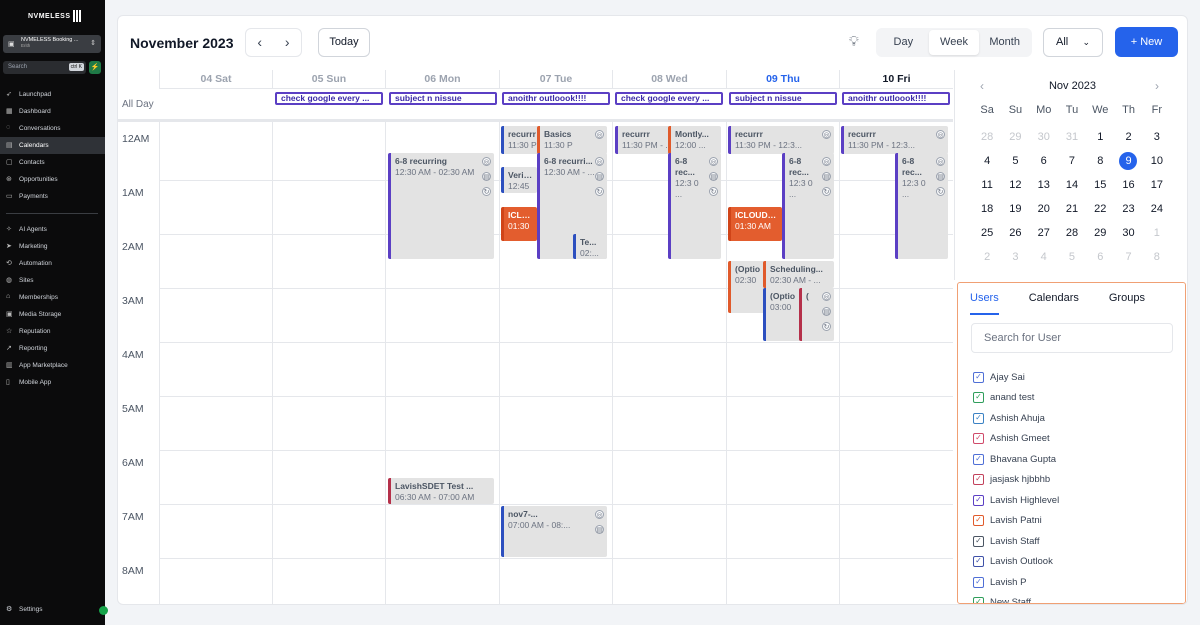 The width and height of the screenshot is (1200, 625). I want to click on user-list-item: ✓ Lavish Outlook, so click(1073, 562).